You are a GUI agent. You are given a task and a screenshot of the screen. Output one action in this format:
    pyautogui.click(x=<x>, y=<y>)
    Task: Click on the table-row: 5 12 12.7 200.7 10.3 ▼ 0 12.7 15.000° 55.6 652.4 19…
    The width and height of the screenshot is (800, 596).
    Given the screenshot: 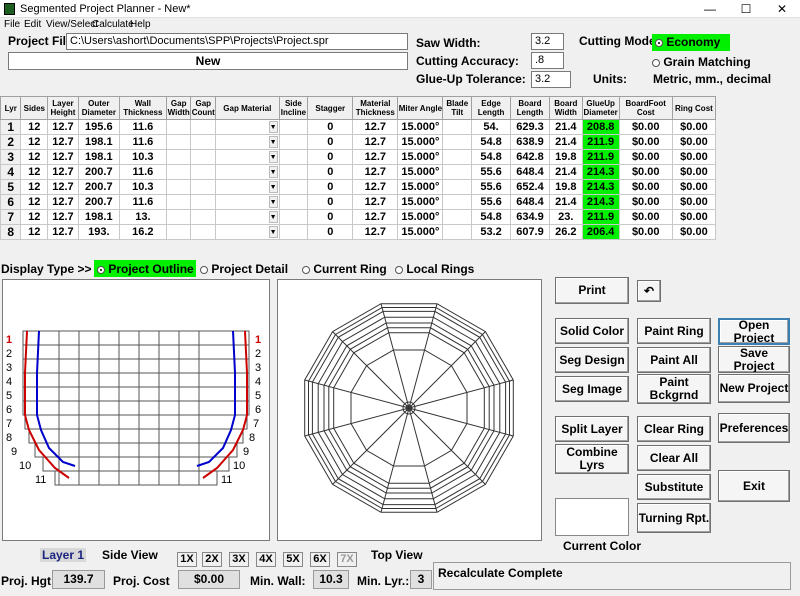 What is the action you would take?
    pyautogui.click(x=358, y=187)
    